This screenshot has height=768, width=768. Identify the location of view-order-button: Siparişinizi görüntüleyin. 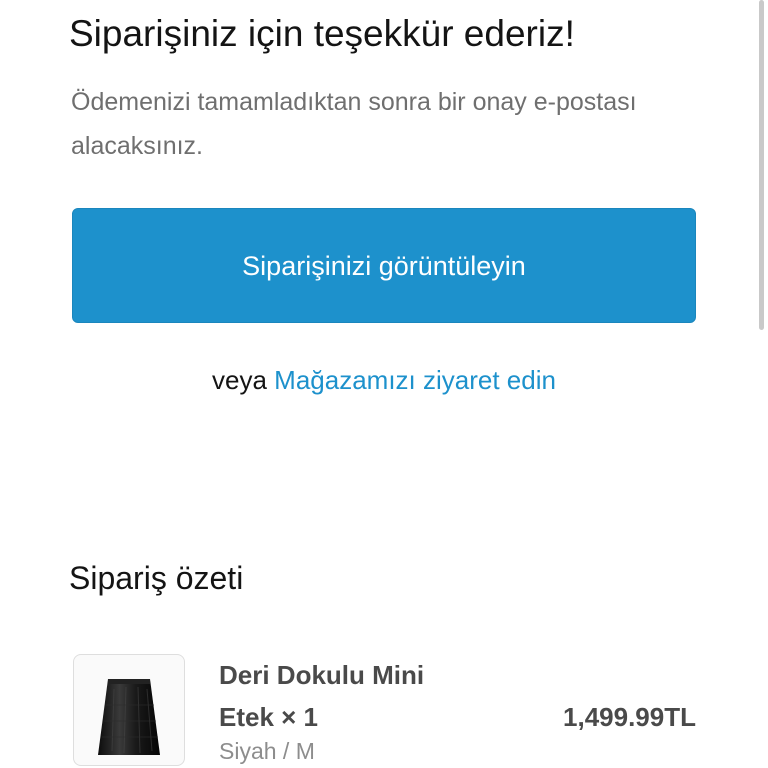
(384, 265).